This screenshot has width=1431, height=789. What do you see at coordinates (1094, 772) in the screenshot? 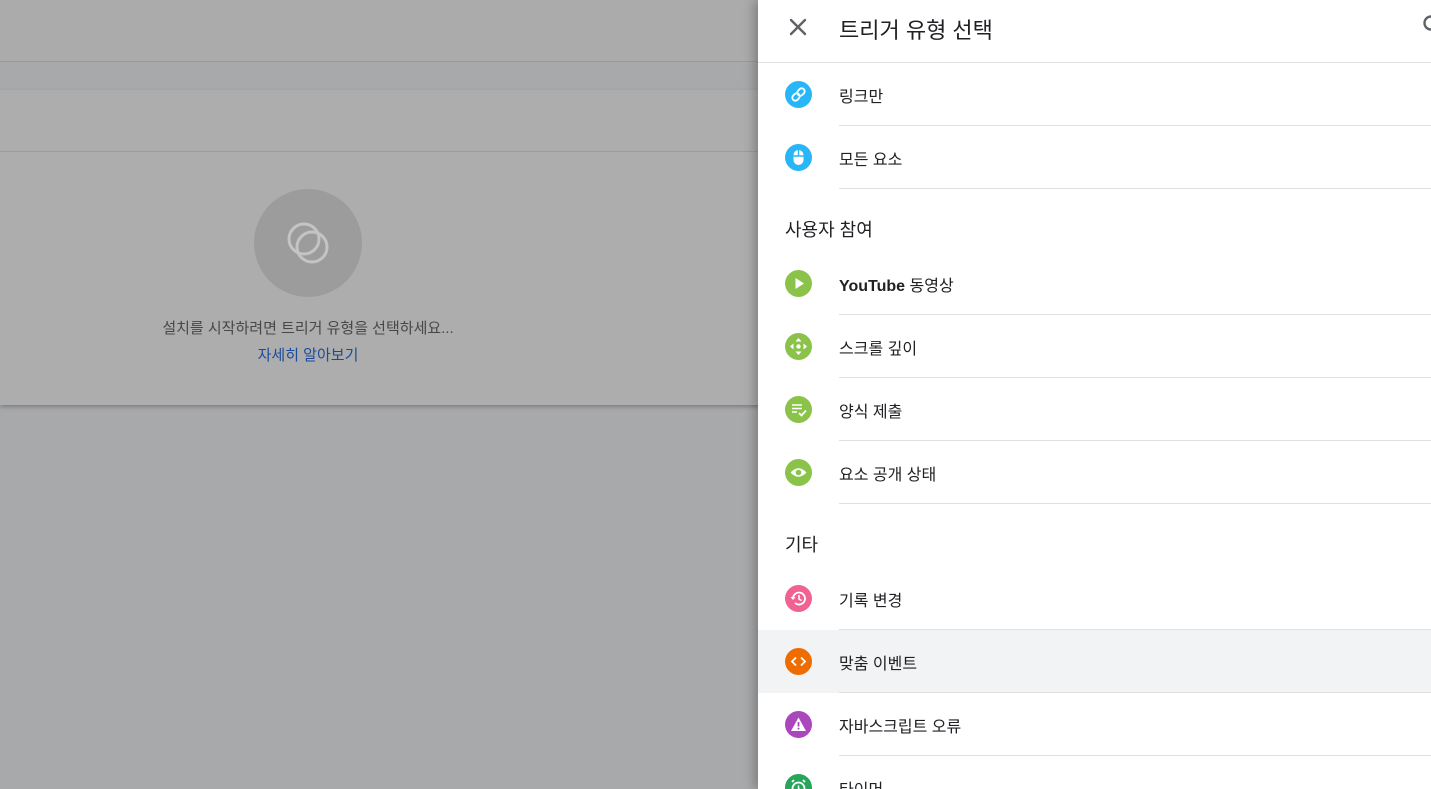
I see `trigger-item-timer: 타이머` at bounding box center [1094, 772].